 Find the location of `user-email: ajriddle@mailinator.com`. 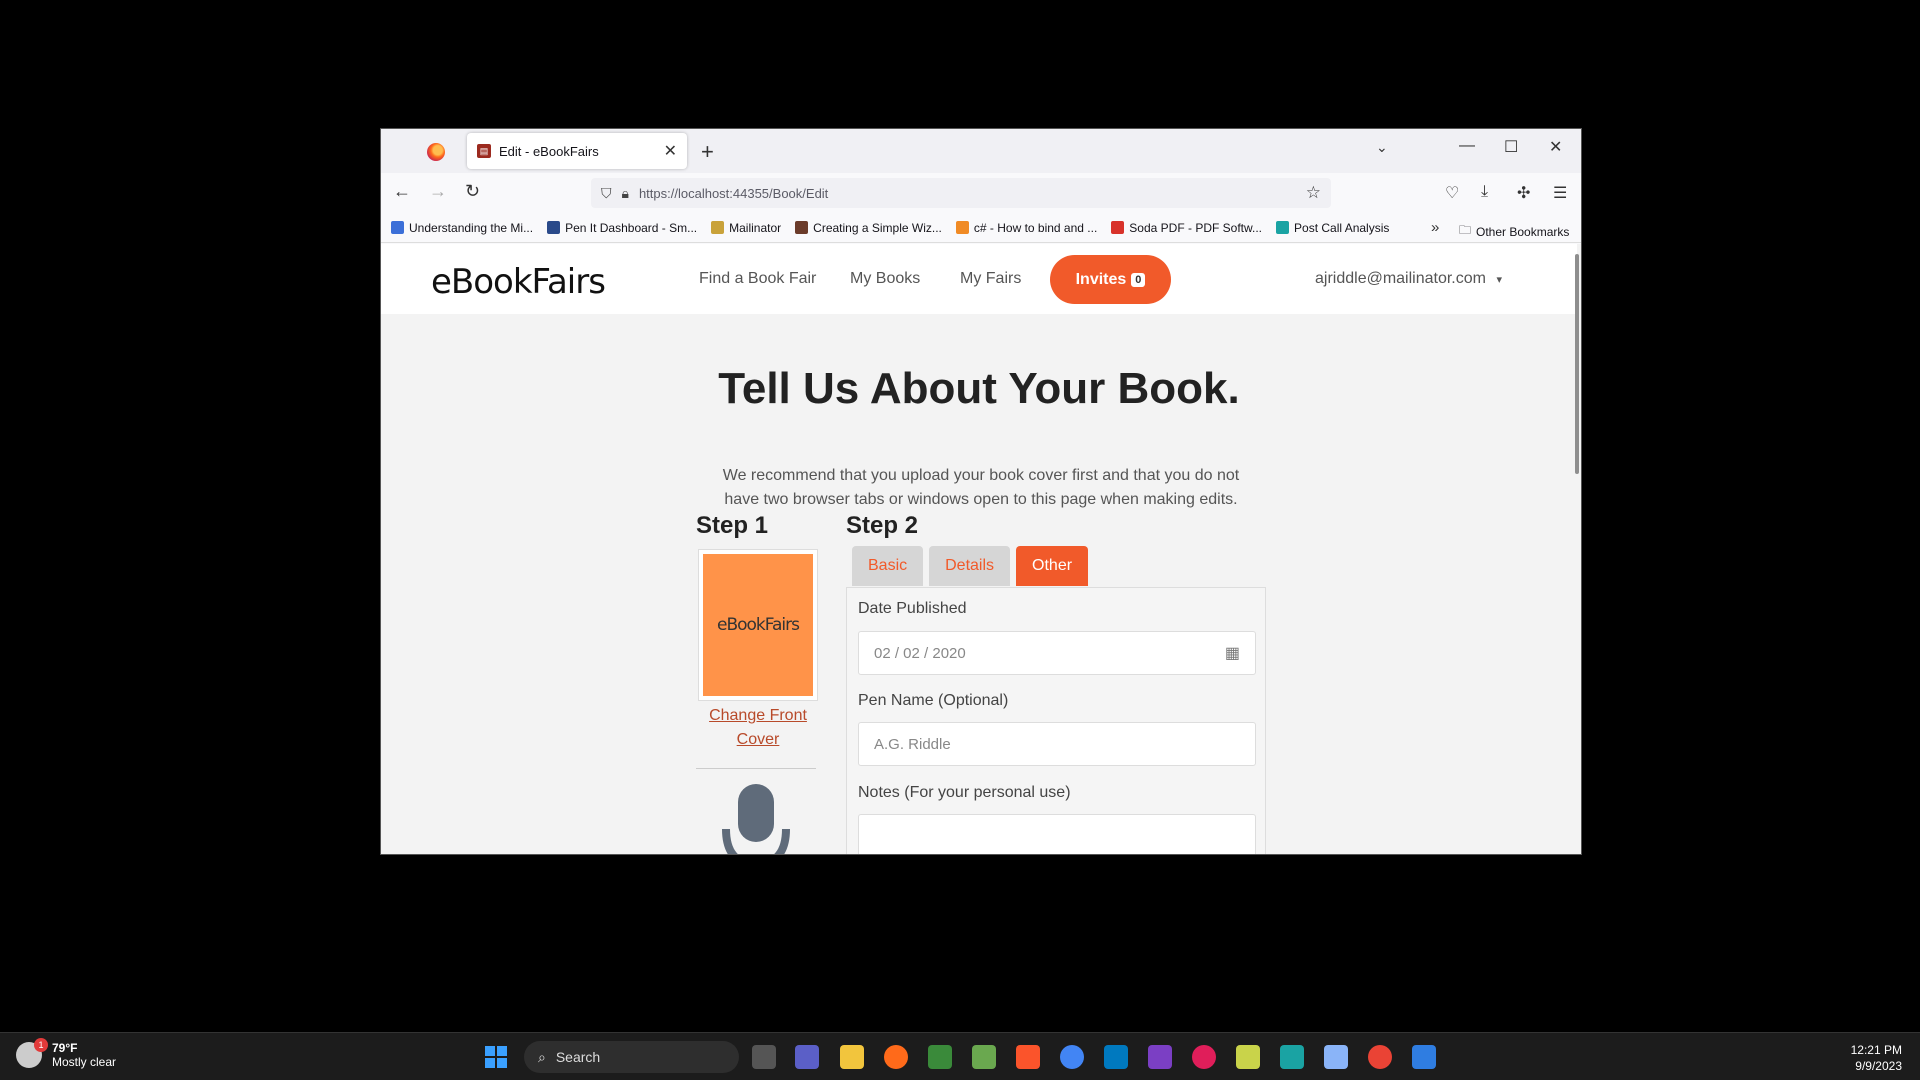

user-email: ajriddle@mailinator.com is located at coordinates (1400, 278).